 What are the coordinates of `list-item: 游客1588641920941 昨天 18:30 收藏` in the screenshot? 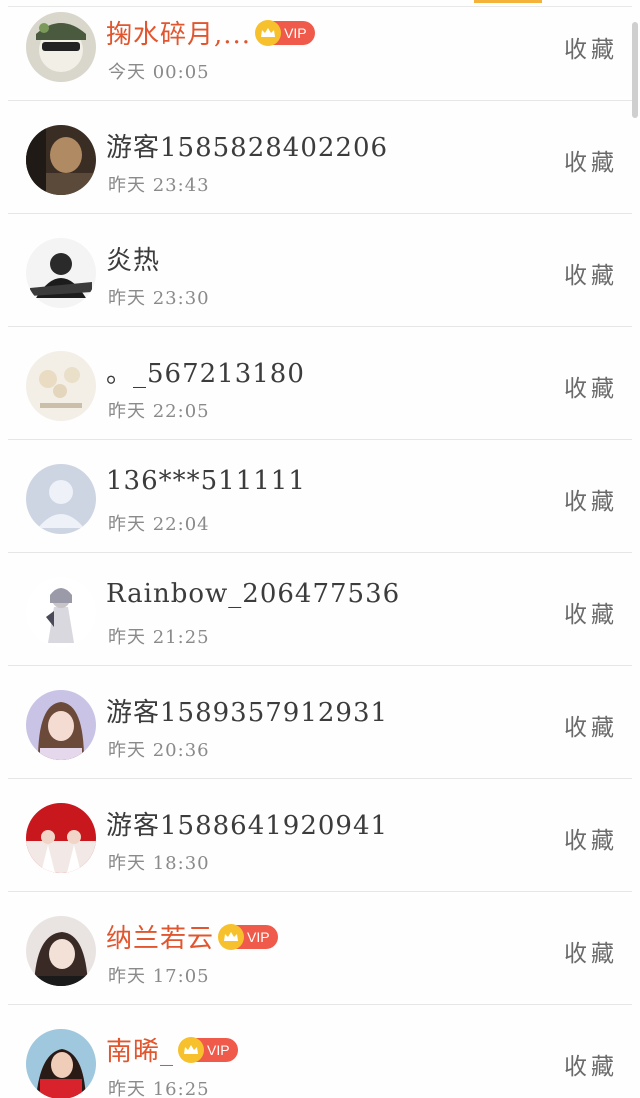 It's located at (320, 835).